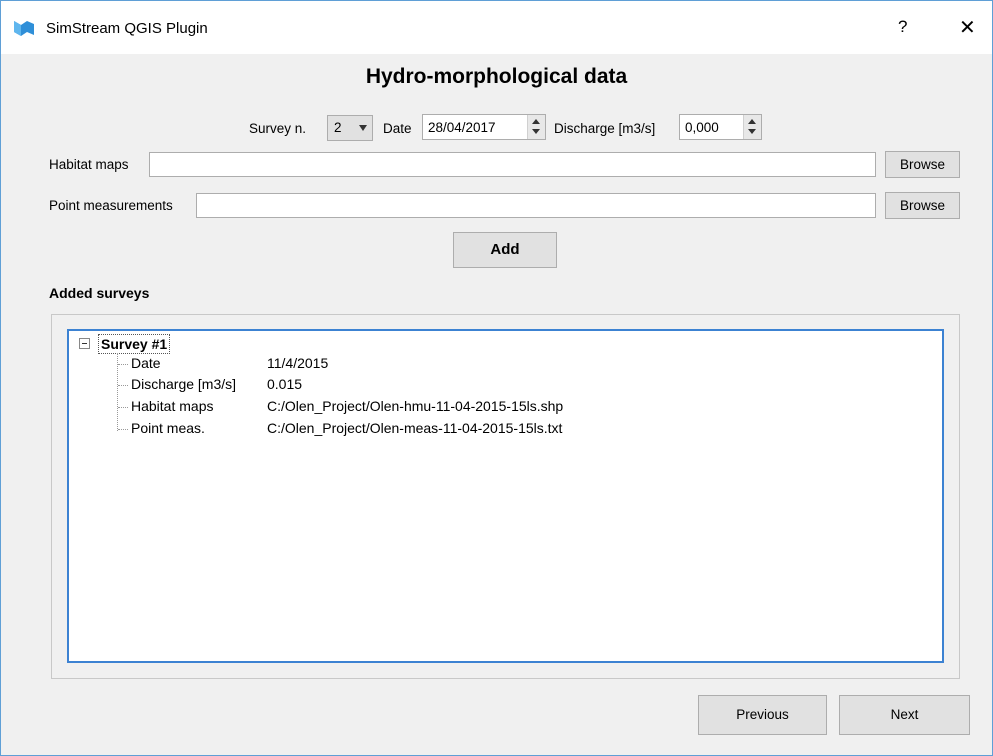 This screenshot has width=993, height=756. What do you see at coordinates (904, 715) in the screenshot?
I see `next-button: Next` at bounding box center [904, 715].